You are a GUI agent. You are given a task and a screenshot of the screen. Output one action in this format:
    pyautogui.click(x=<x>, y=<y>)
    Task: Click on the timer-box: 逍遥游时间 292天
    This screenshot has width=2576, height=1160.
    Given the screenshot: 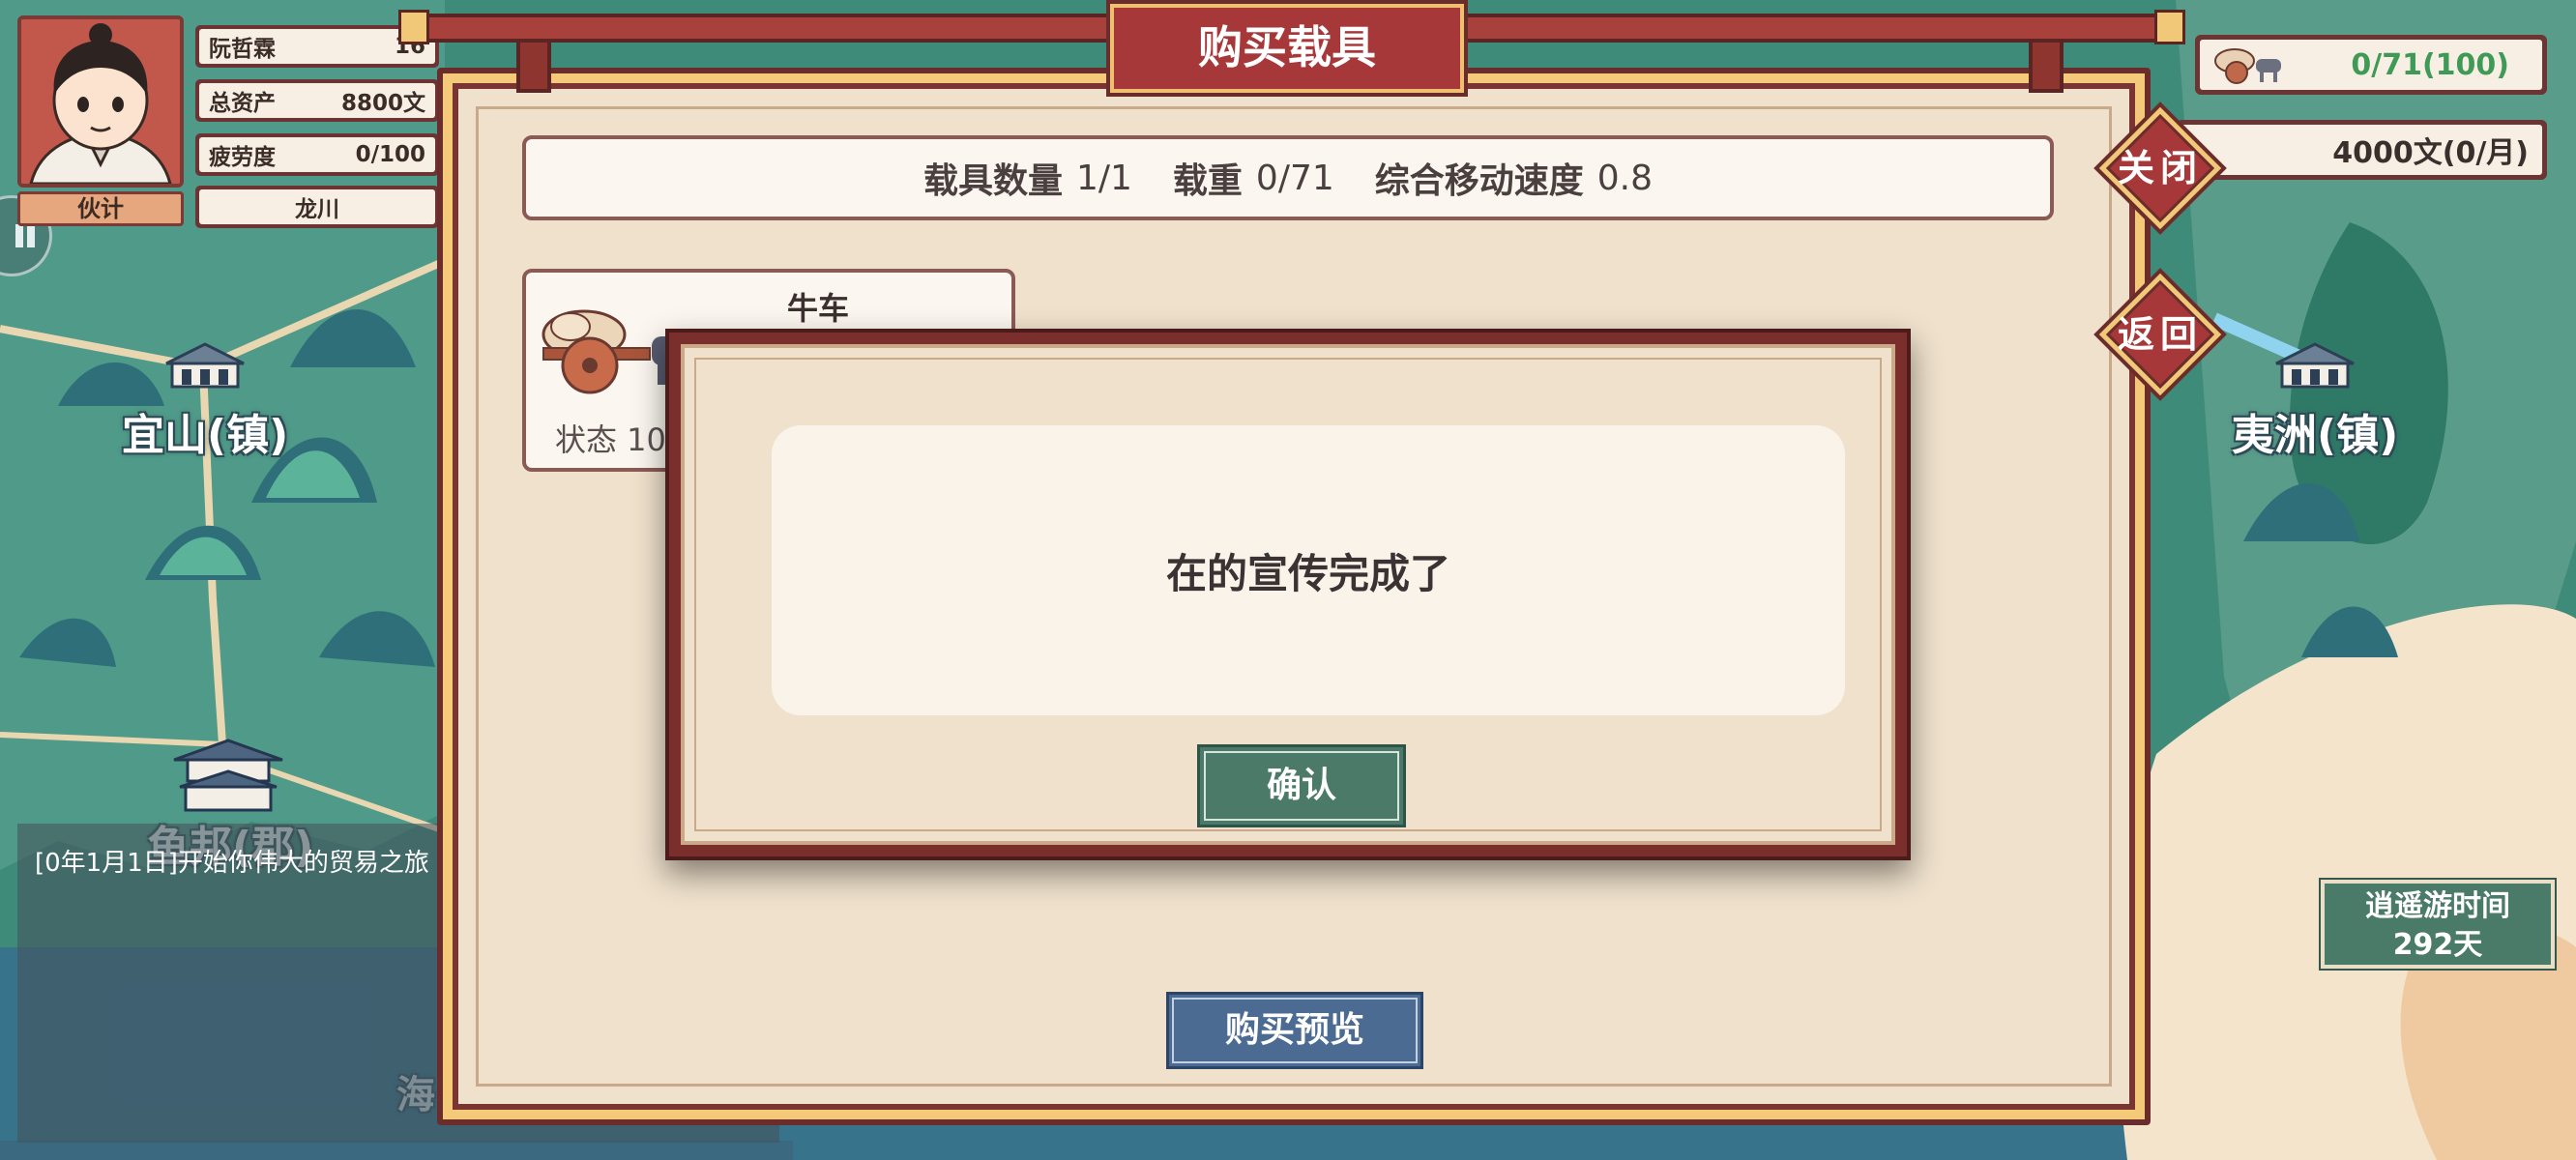 What is the action you would take?
    pyautogui.click(x=2438, y=925)
    